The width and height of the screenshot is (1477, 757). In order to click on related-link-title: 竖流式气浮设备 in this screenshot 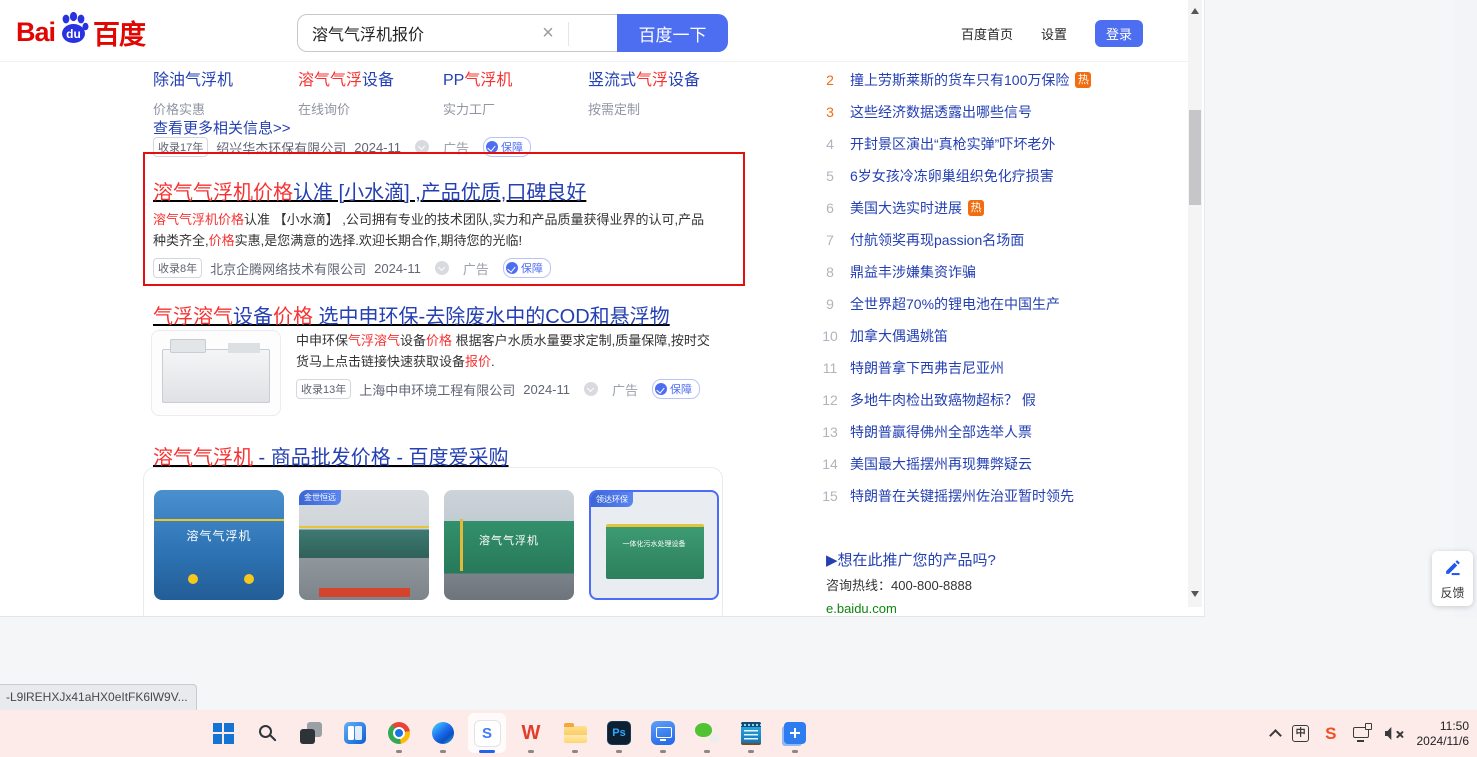, I will do `click(660, 78)`.